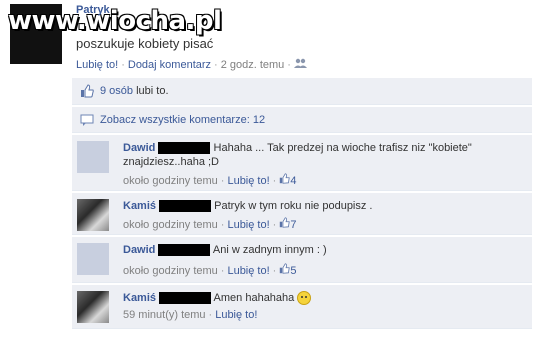 Image resolution: width=549 pixels, height=337 pixels. I want to click on comment-like-count: 5, so click(293, 271).